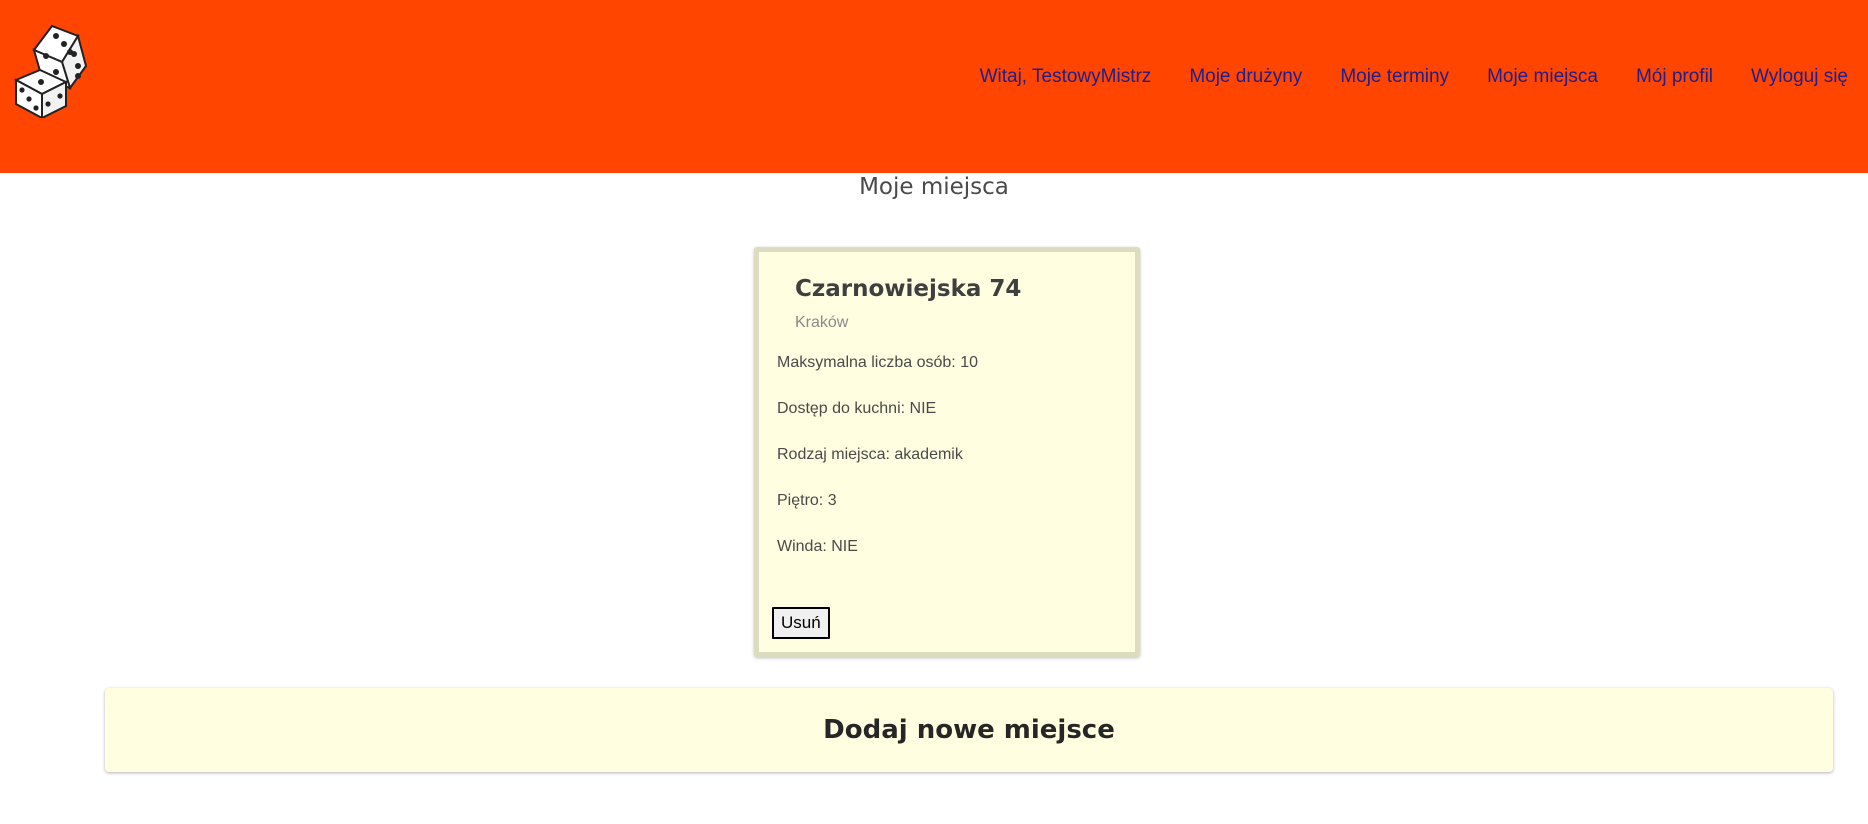  Describe the element at coordinates (801, 623) in the screenshot. I see `delete-place-button: Usuń` at that location.